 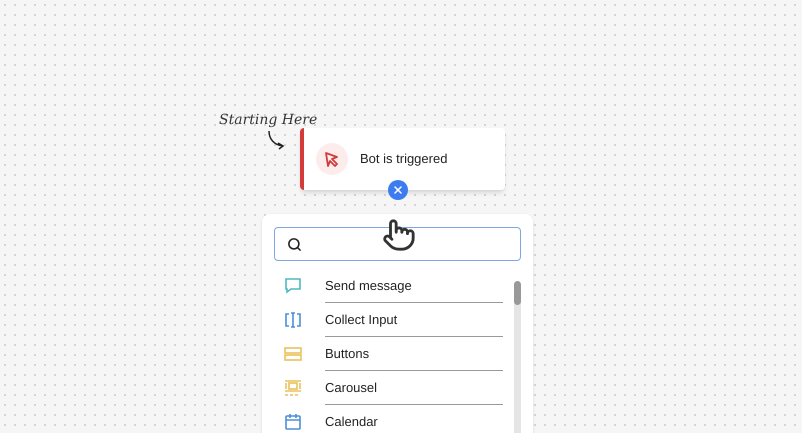 I want to click on curved-arrow-icon, so click(x=276, y=140).